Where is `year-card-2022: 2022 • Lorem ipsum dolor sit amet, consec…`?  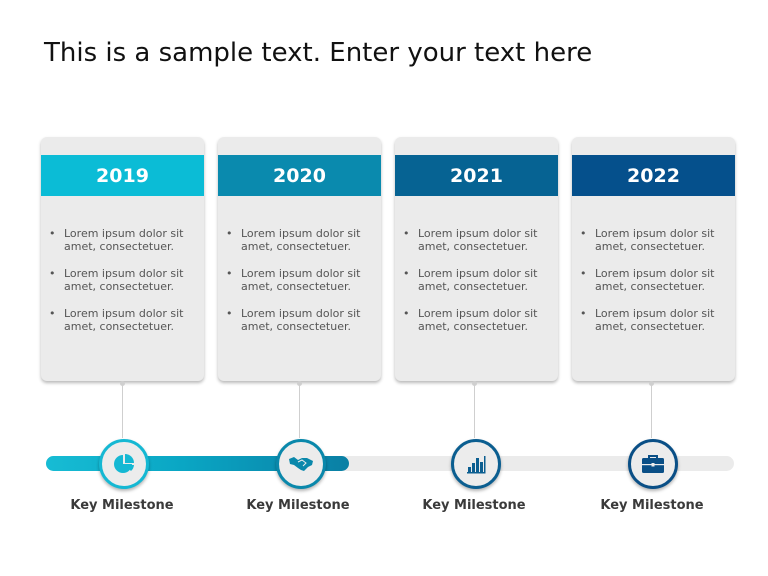 year-card-2022: 2022 • Lorem ipsum dolor sit amet, consec… is located at coordinates (653, 259).